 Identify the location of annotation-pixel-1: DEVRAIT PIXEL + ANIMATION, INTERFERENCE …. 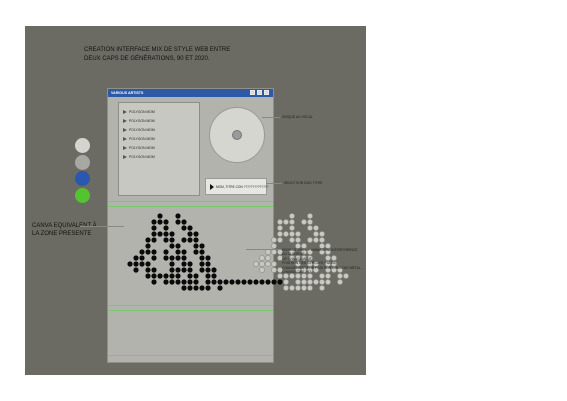
(320, 252).